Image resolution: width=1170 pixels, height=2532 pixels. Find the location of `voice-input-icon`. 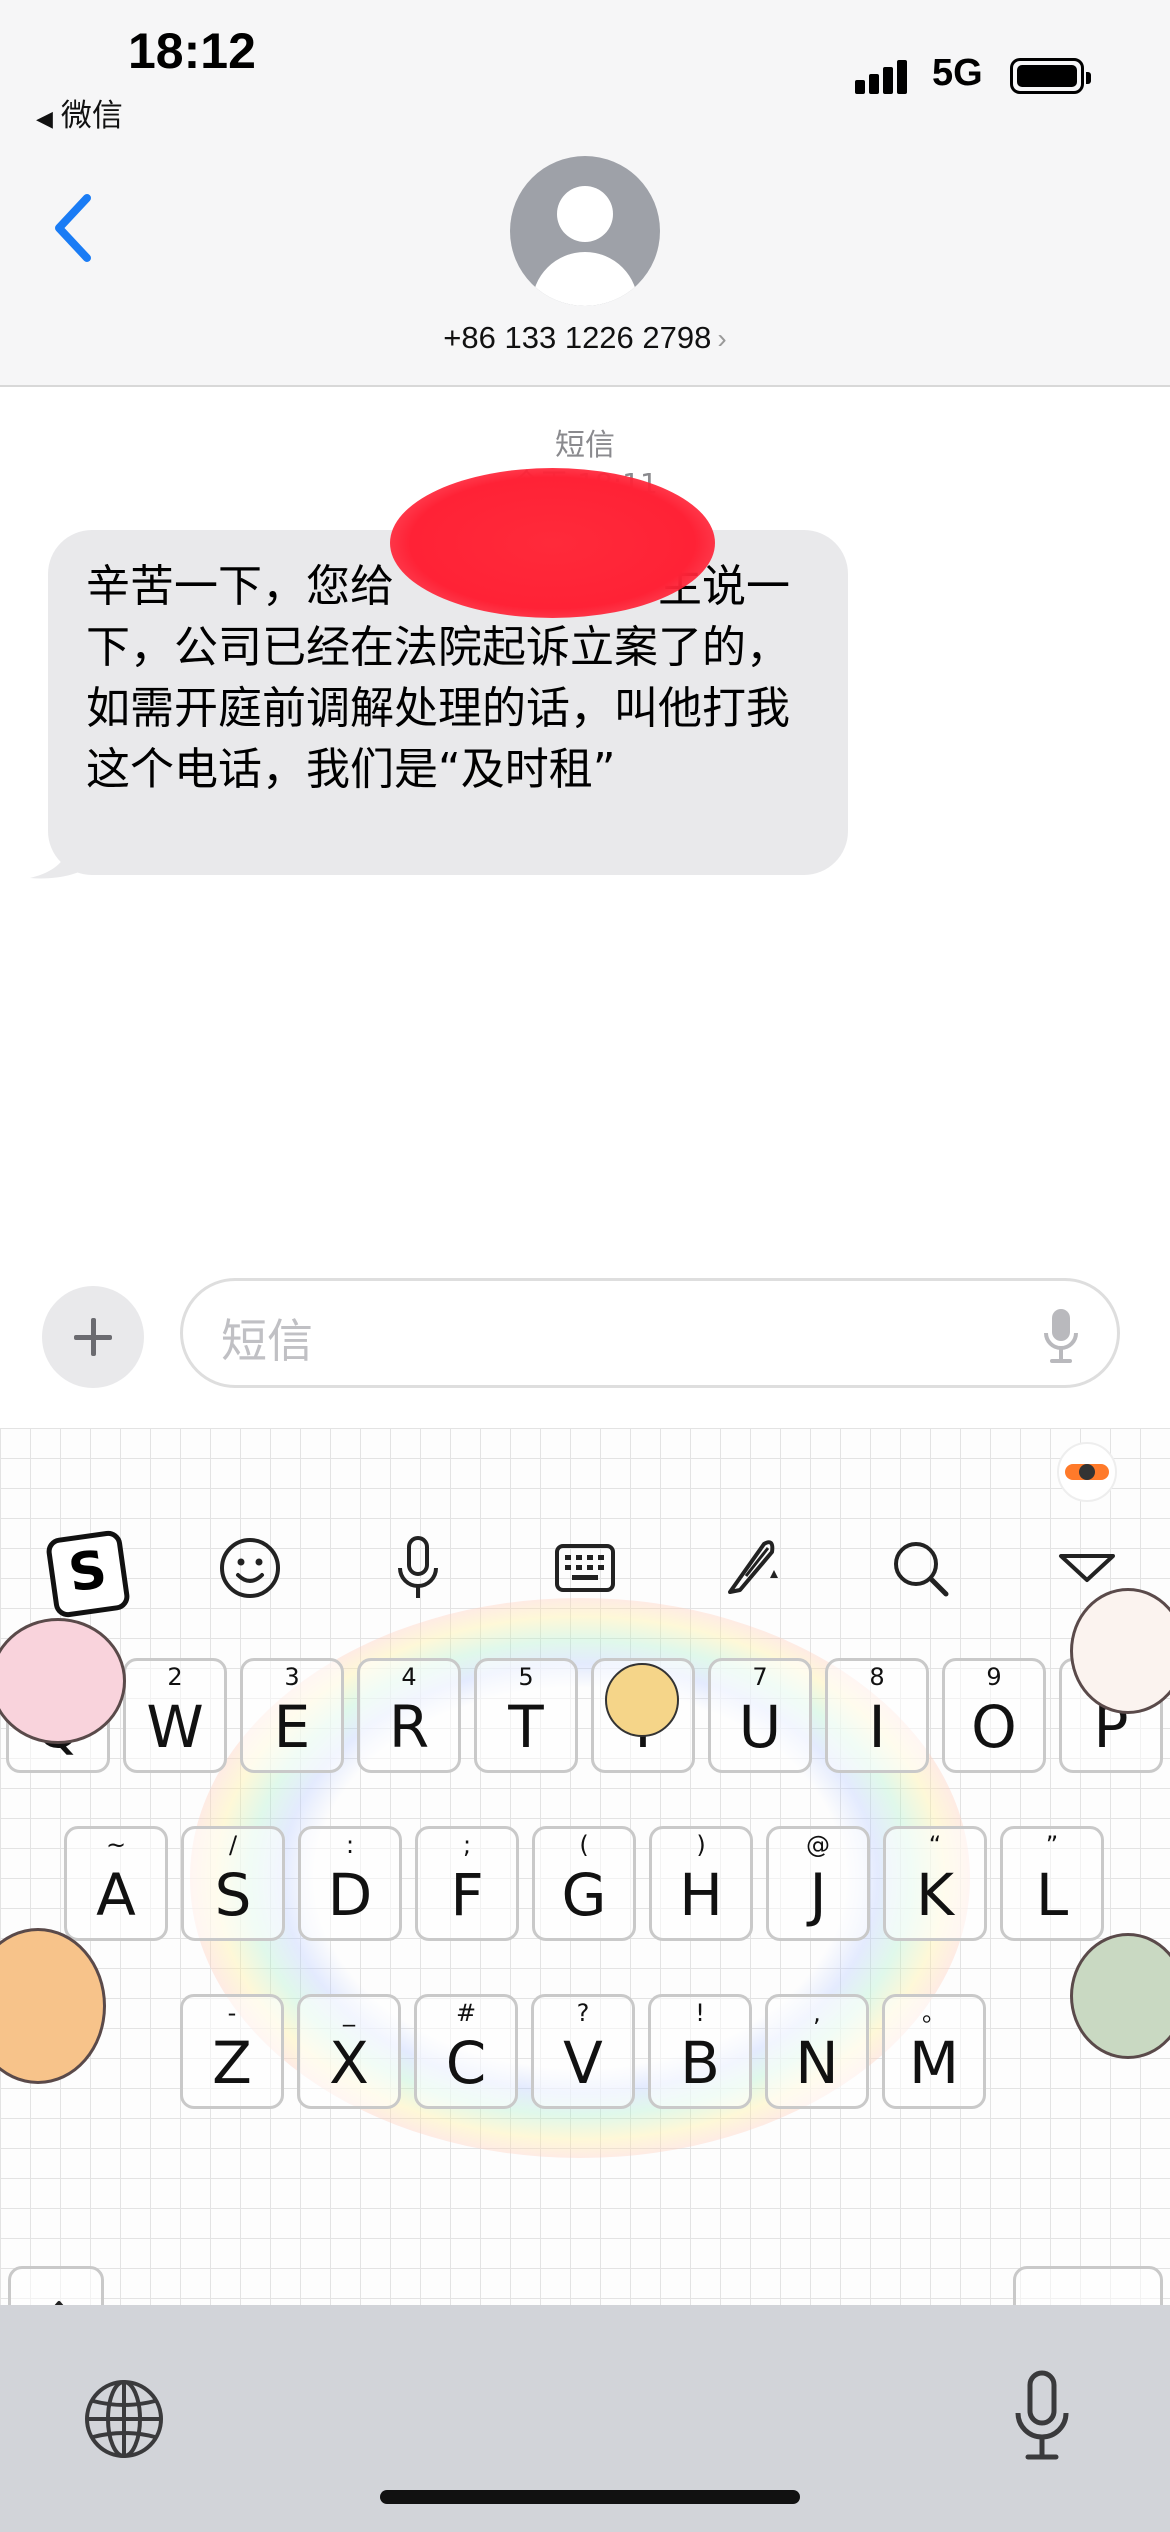

voice-input-icon is located at coordinates (418, 1568).